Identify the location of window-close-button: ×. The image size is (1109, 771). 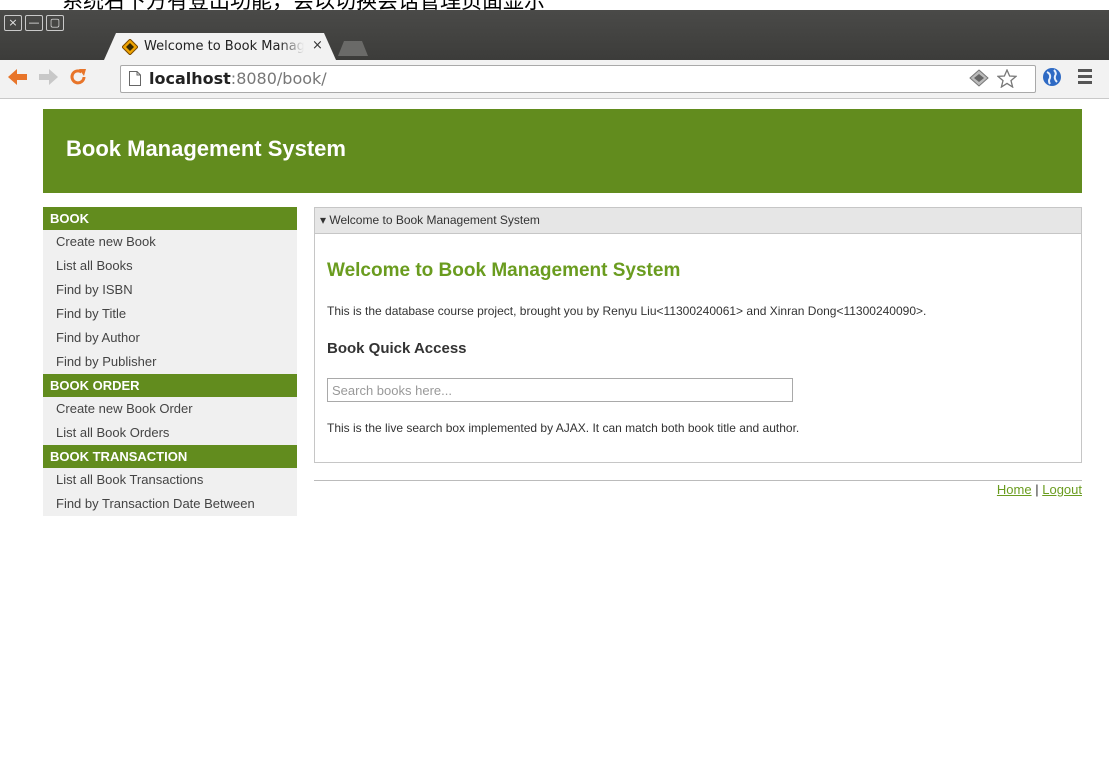
(13, 23).